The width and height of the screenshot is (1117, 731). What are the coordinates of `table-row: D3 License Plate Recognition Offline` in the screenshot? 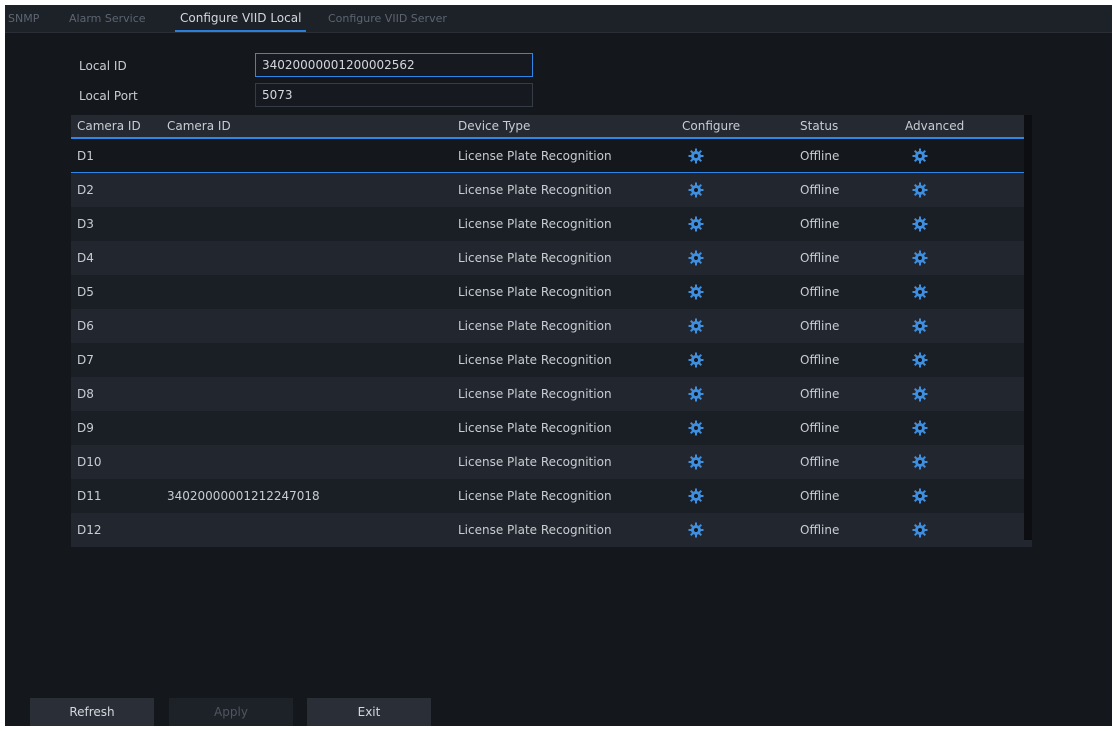 It's located at (551, 224).